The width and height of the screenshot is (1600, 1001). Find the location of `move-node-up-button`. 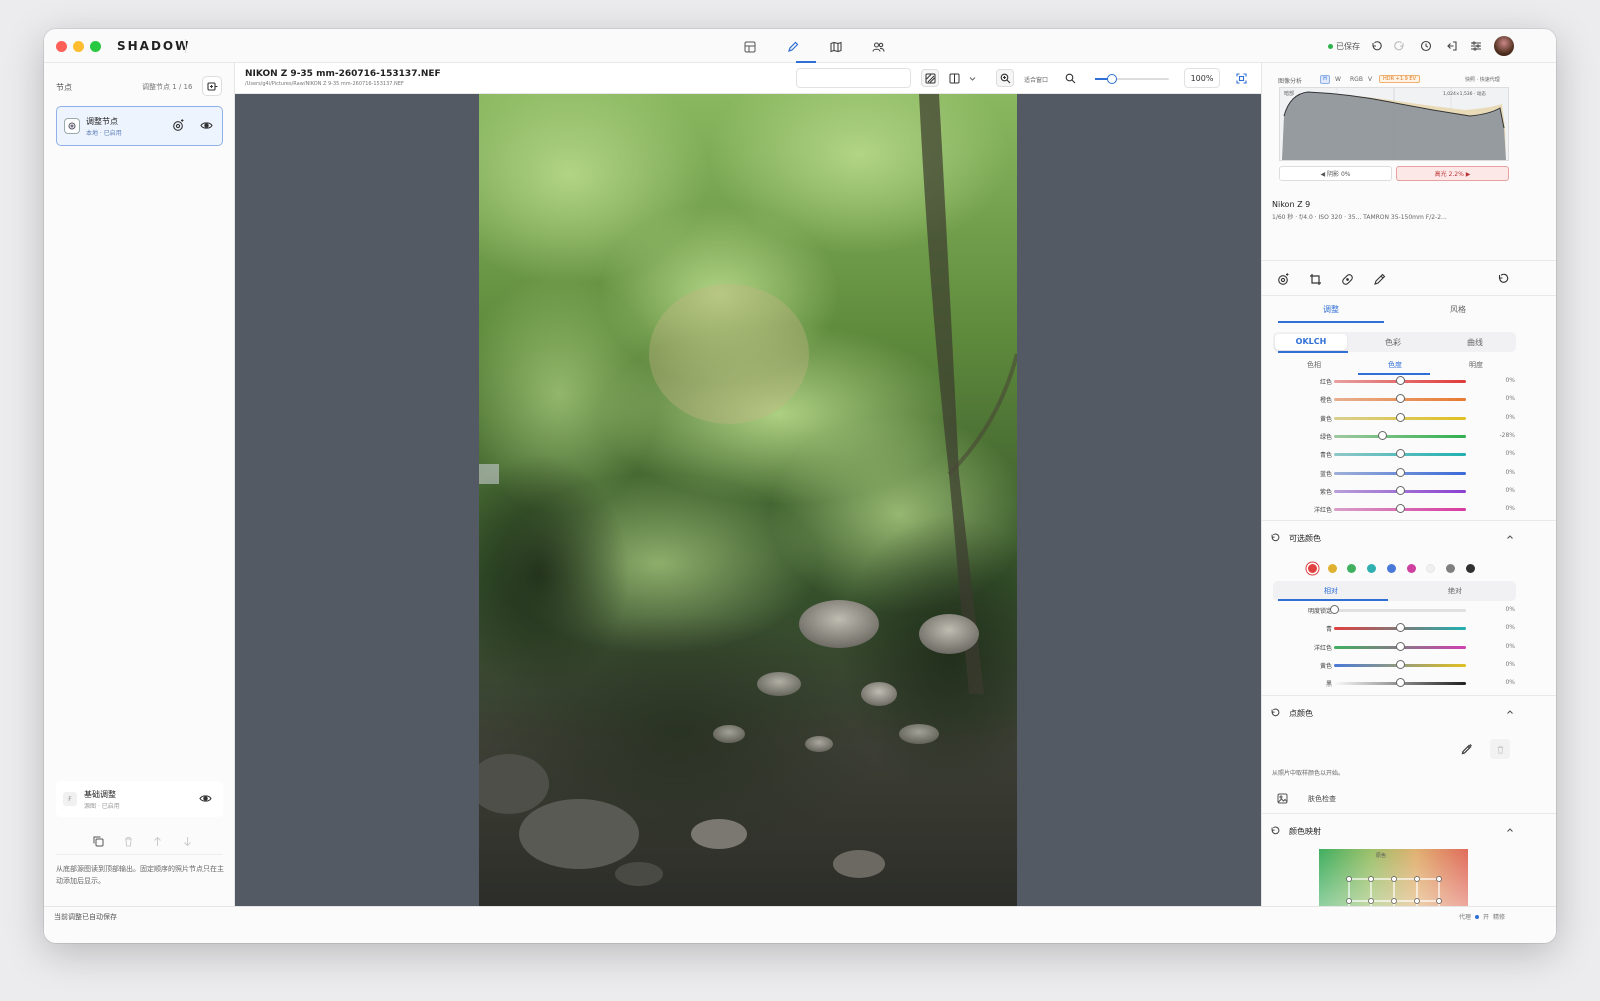

move-node-up-button is located at coordinates (157, 841).